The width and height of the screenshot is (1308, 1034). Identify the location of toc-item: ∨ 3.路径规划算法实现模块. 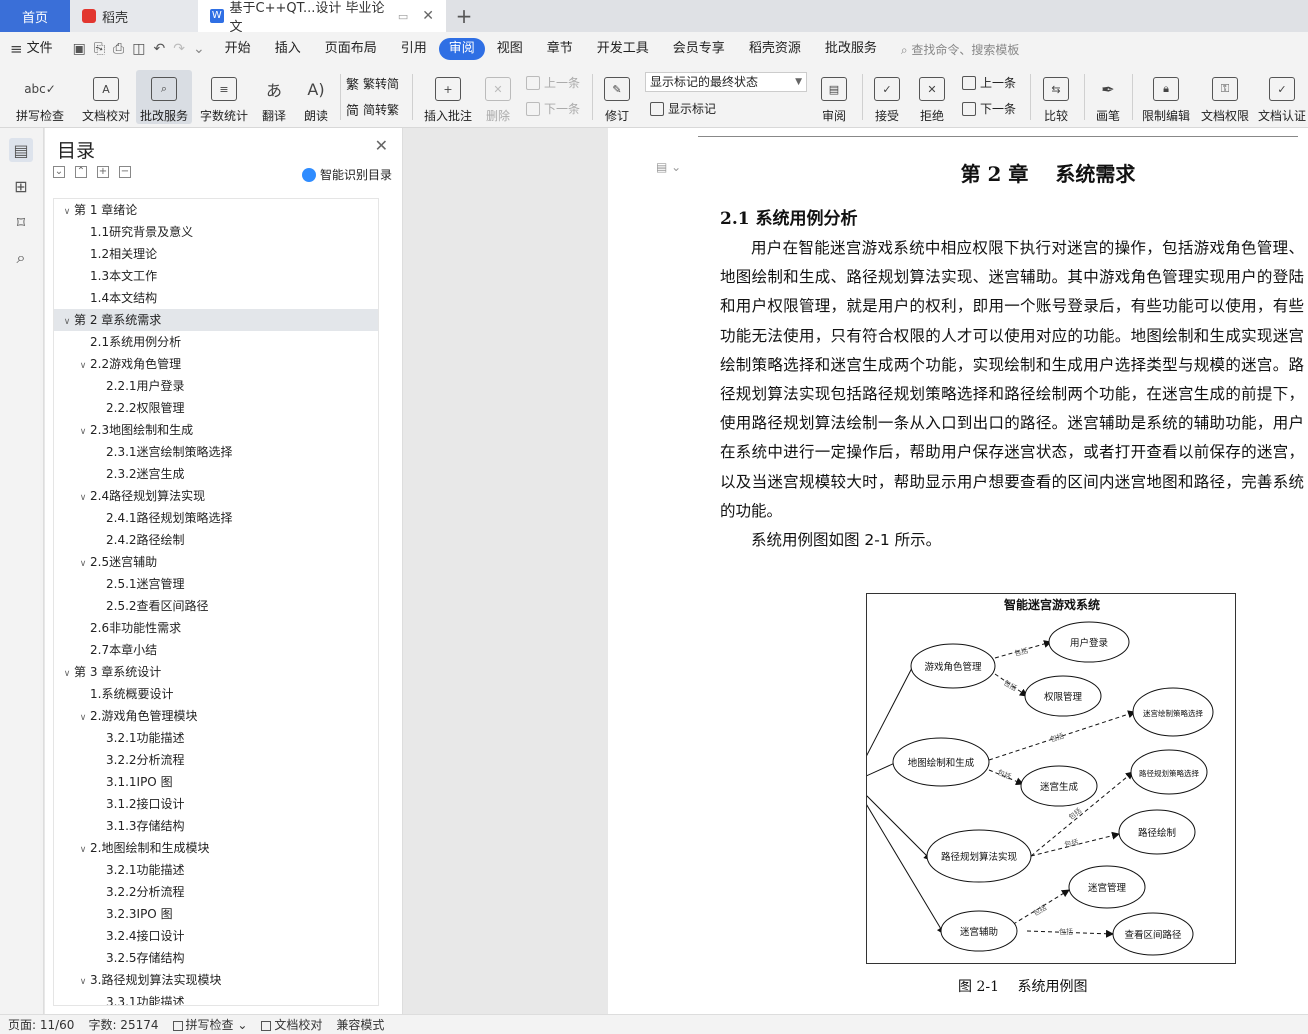
(216, 980).